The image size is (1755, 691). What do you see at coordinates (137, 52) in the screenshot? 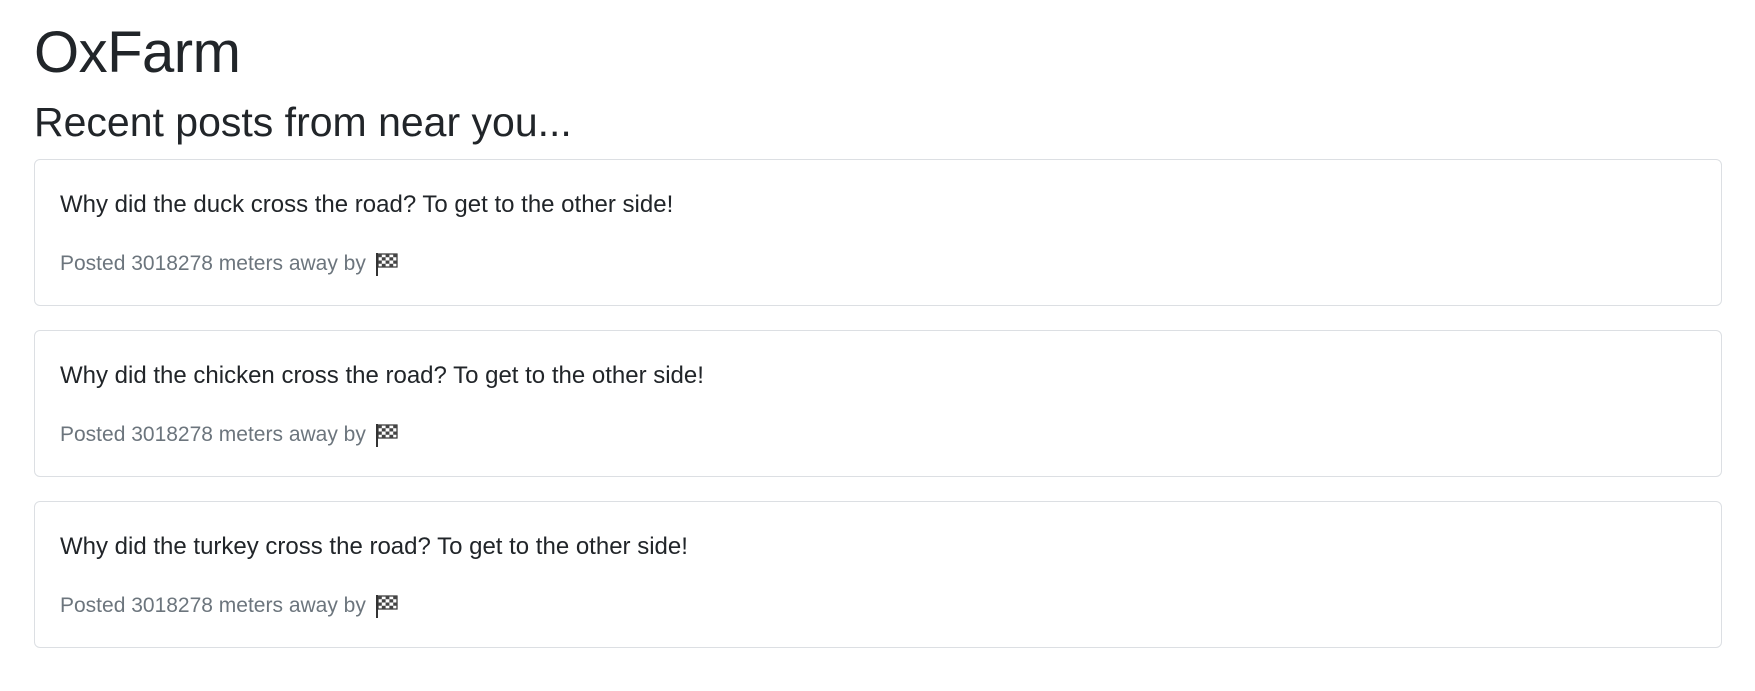
I see `site-title: OxFarm` at bounding box center [137, 52].